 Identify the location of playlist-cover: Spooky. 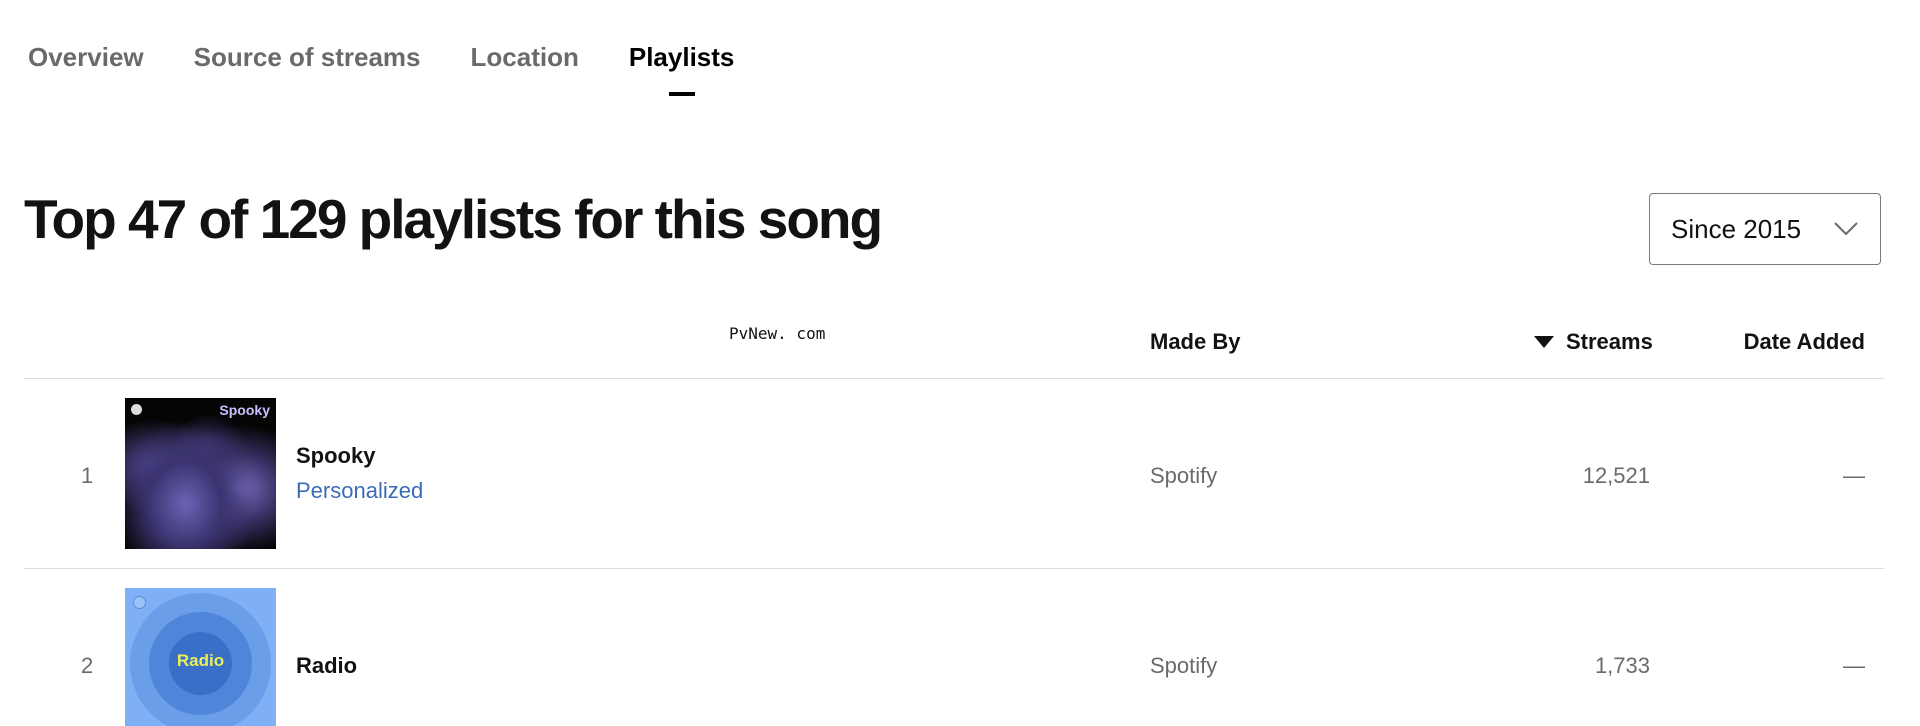
(200, 473).